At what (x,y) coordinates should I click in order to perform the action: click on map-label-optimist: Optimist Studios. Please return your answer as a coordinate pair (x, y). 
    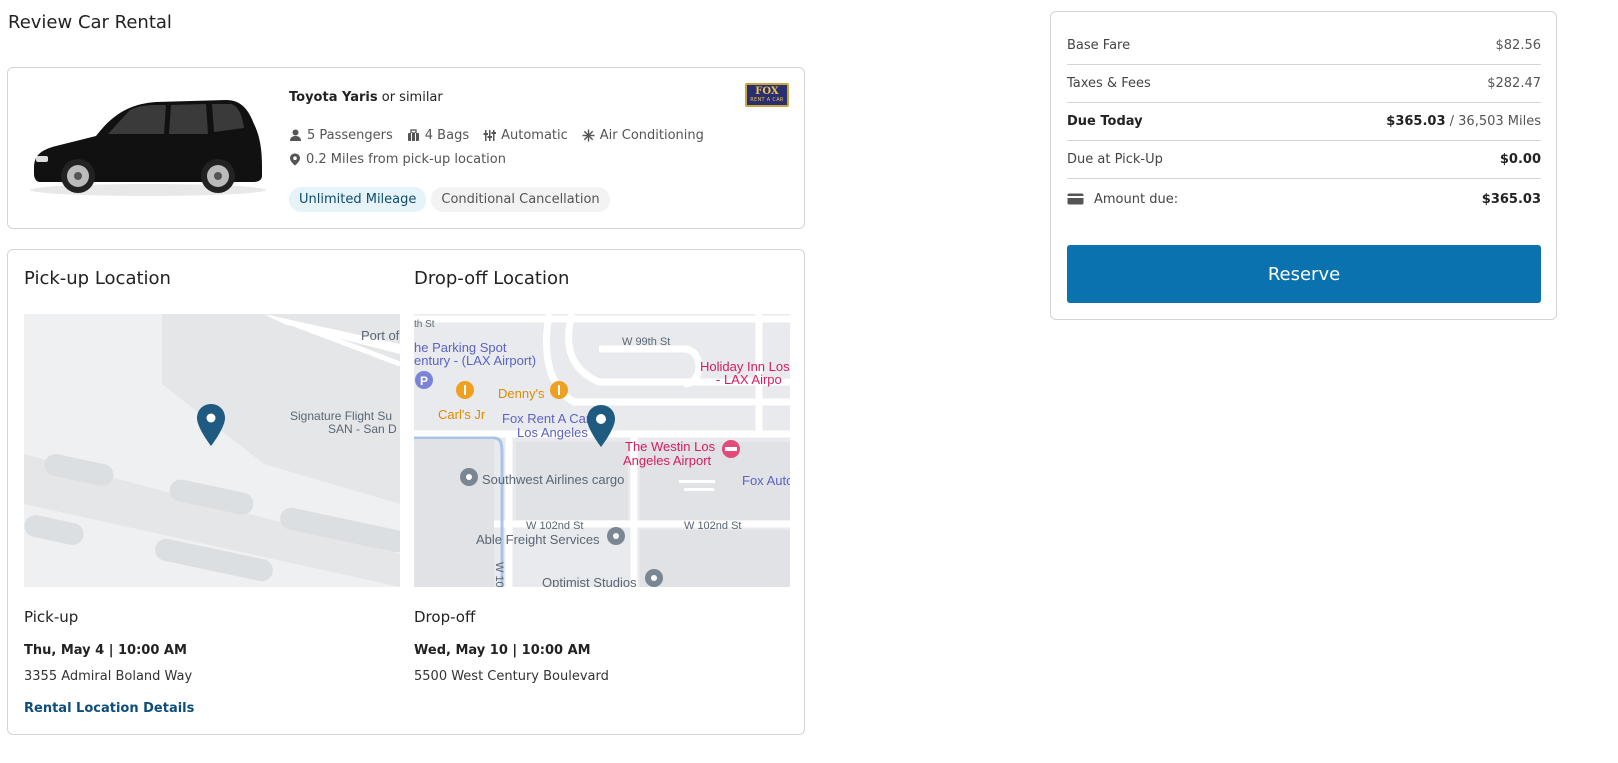
    Looking at the image, I should click on (589, 581).